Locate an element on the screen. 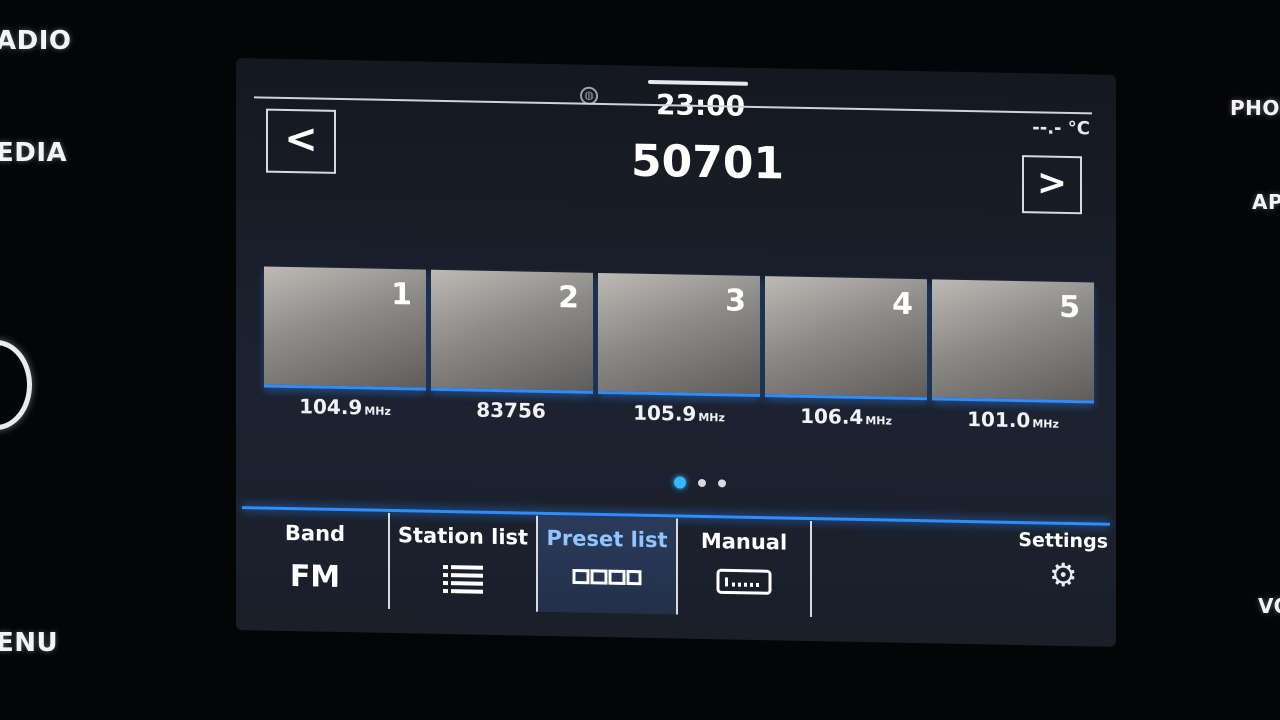 This screenshot has height=720, width=1280. current-frequency: 50701 is located at coordinates (708, 162).